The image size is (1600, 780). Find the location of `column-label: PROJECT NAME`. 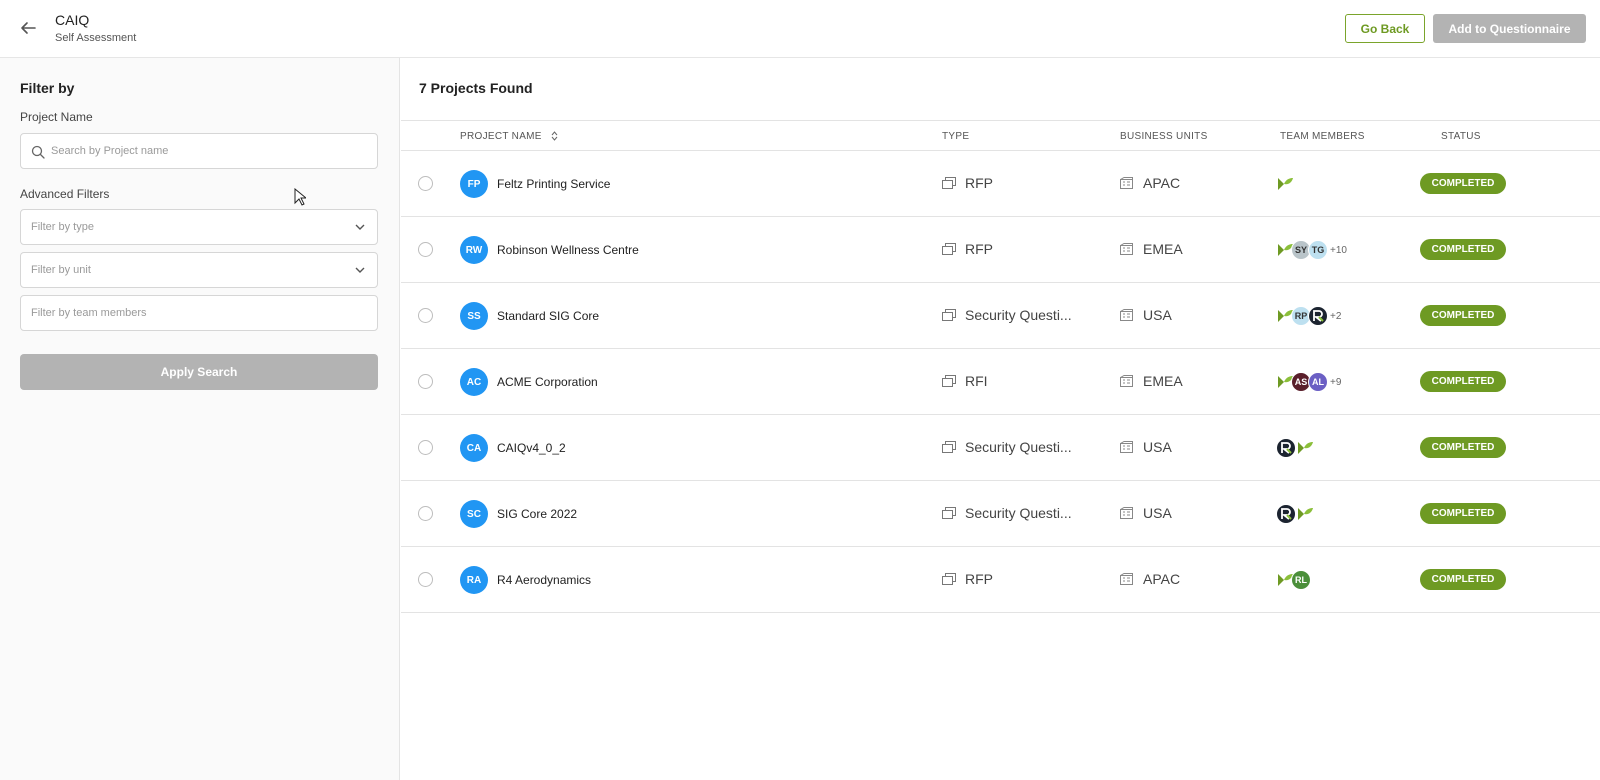

column-label: PROJECT NAME is located at coordinates (501, 136).